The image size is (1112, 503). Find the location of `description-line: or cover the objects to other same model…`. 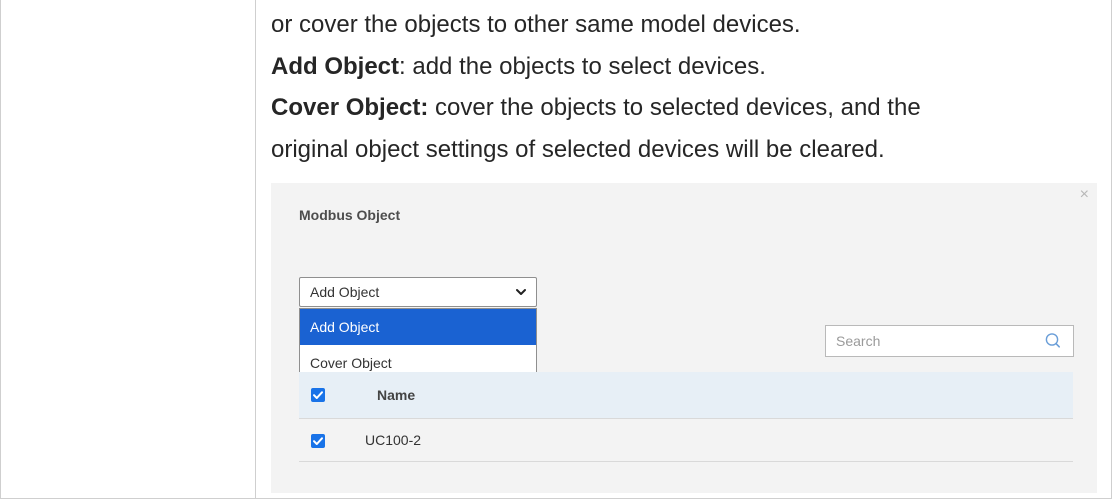

description-line: or cover the objects to other same model… is located at coordinates (686, 25).